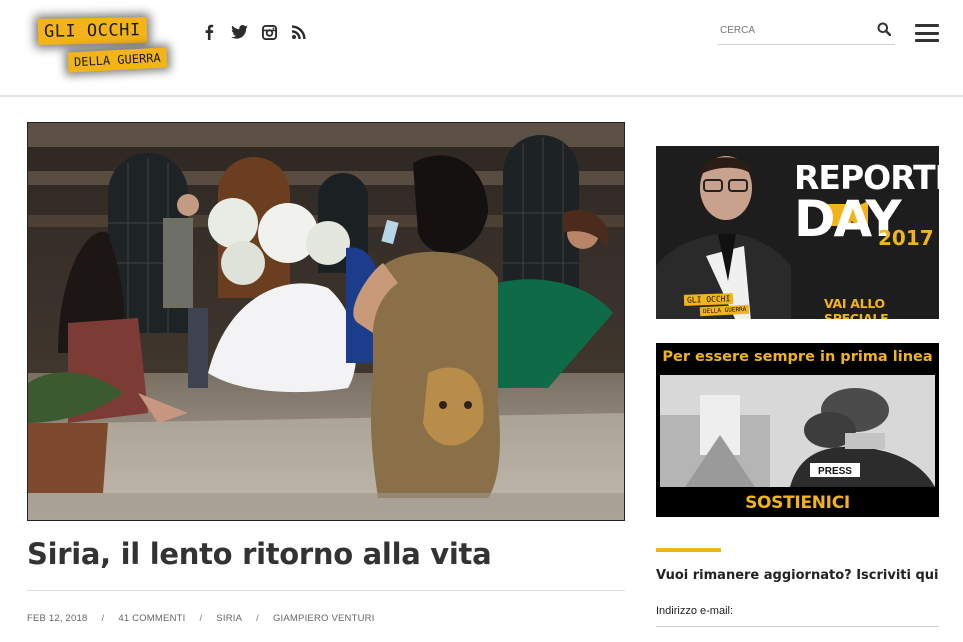 This screenshot has height=642, width=963. I want to click on email-label: Indirizzo e-mail:, so click(695, 611).